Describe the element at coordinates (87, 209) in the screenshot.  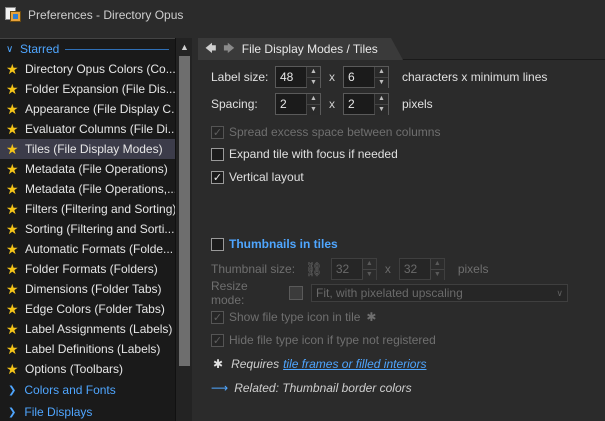
I see `sidebar-item: ★ Filters (Filtering and Sorting)` at that location.